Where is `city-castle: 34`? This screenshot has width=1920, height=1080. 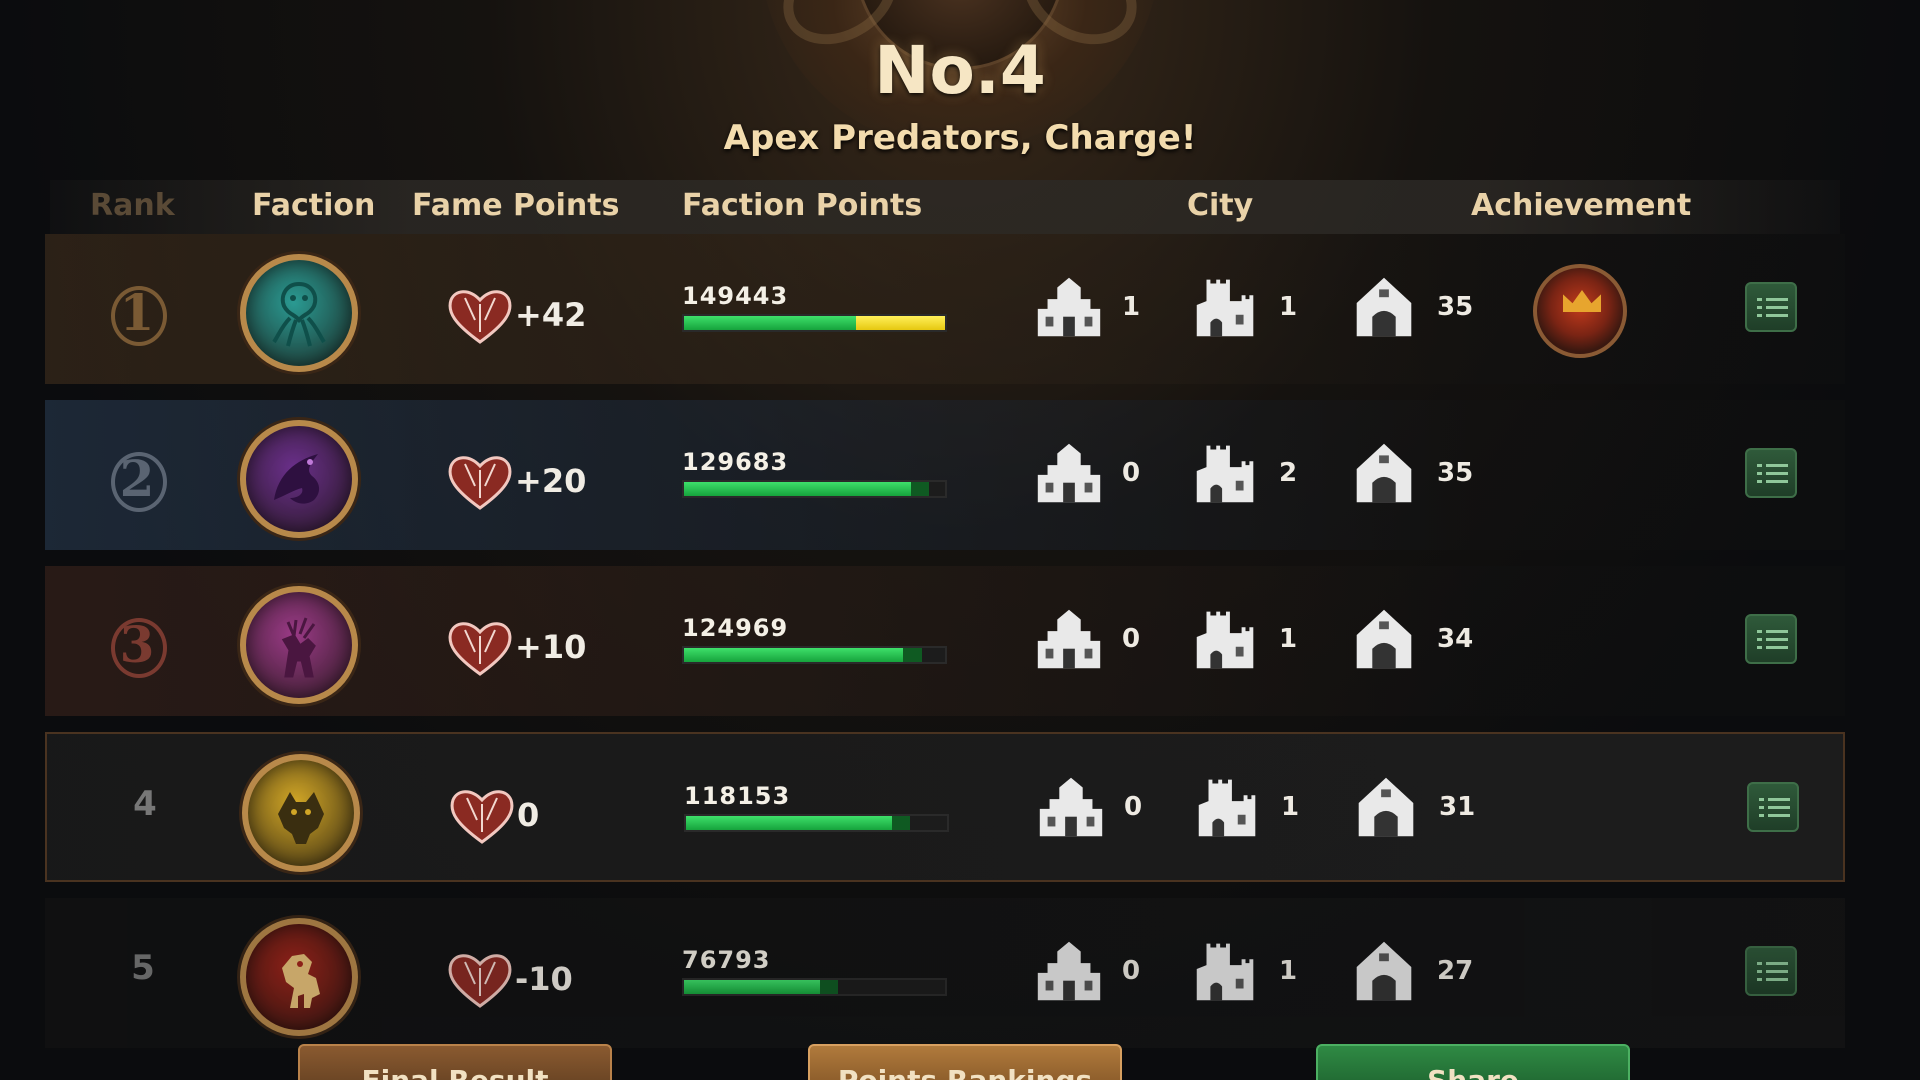
city-castle: 34 is located at coordinates (1409, 639).